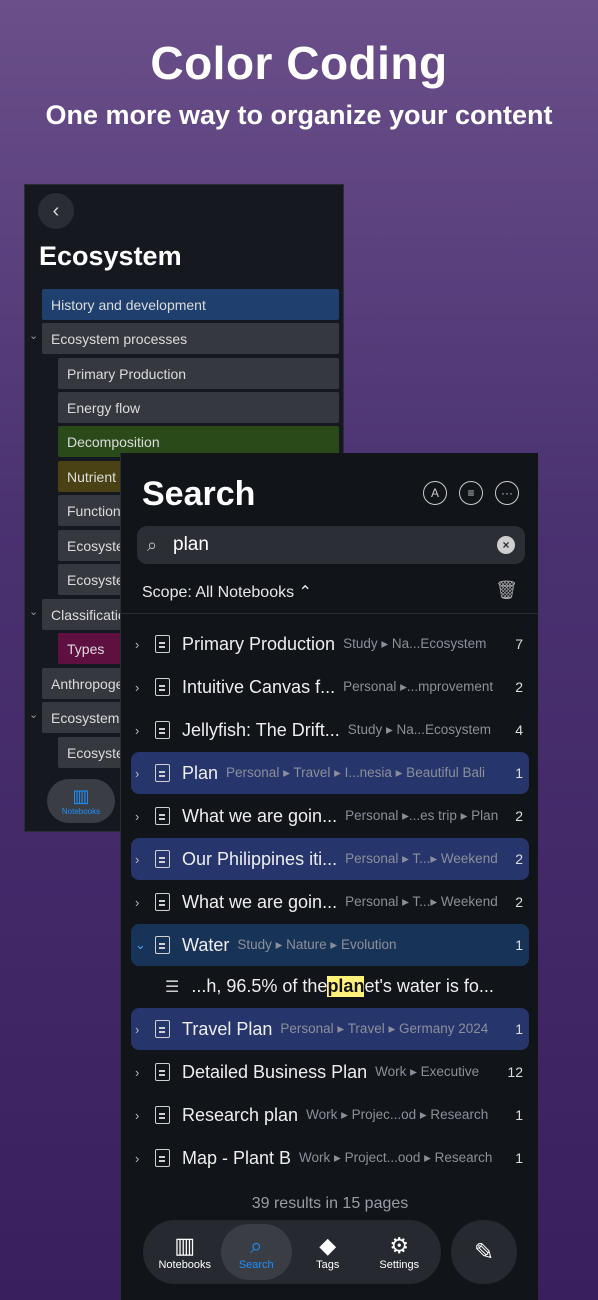 The image size is (598, 1300). I want to click on result-title: Detailed Business Plan, so click(275, 1071).